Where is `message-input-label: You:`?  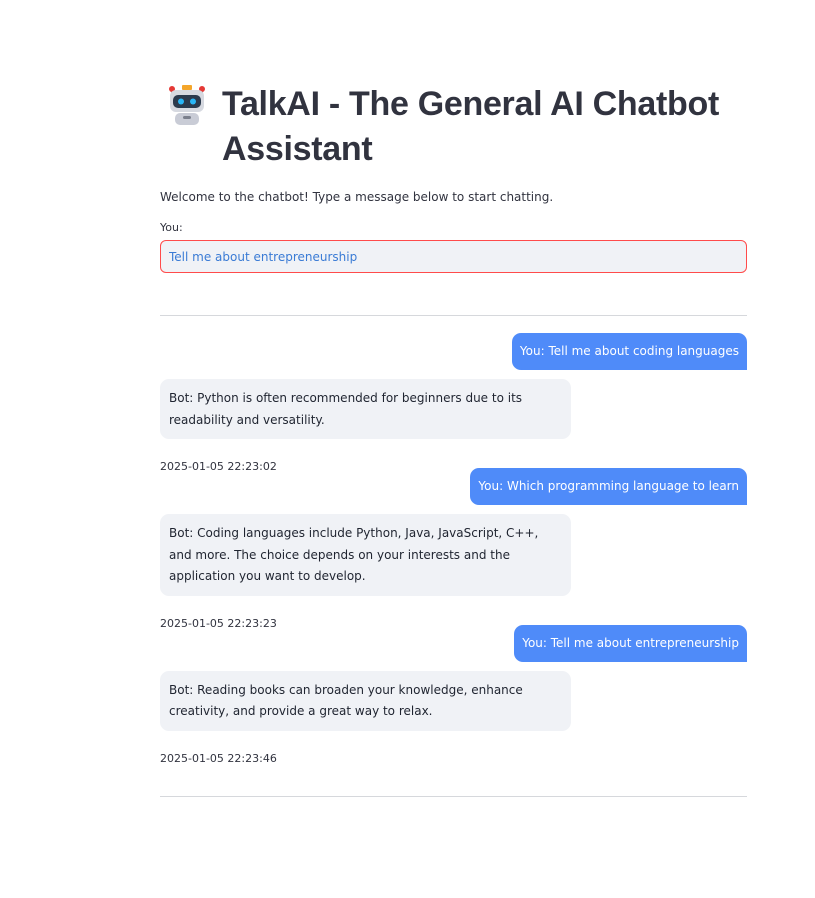
message-input-label: You: is located at coordinates (171, 227).